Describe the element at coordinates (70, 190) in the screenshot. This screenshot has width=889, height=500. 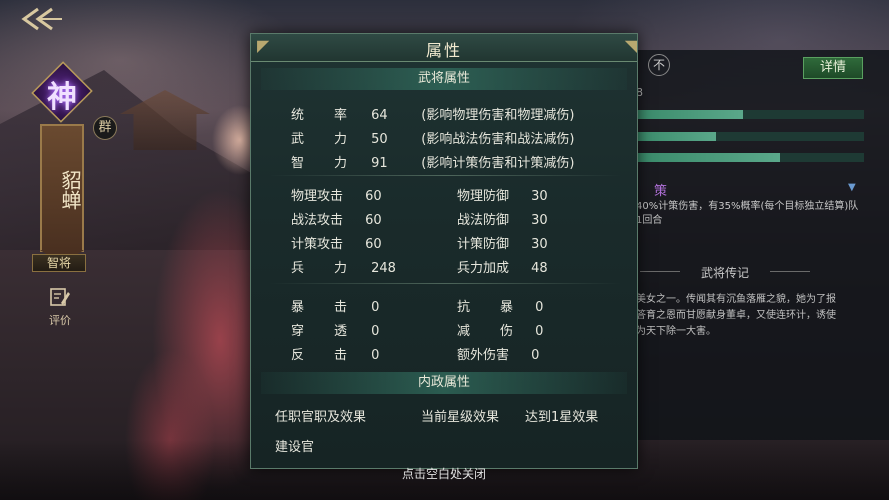
I see `hero-name: 貂蝉` at that location.